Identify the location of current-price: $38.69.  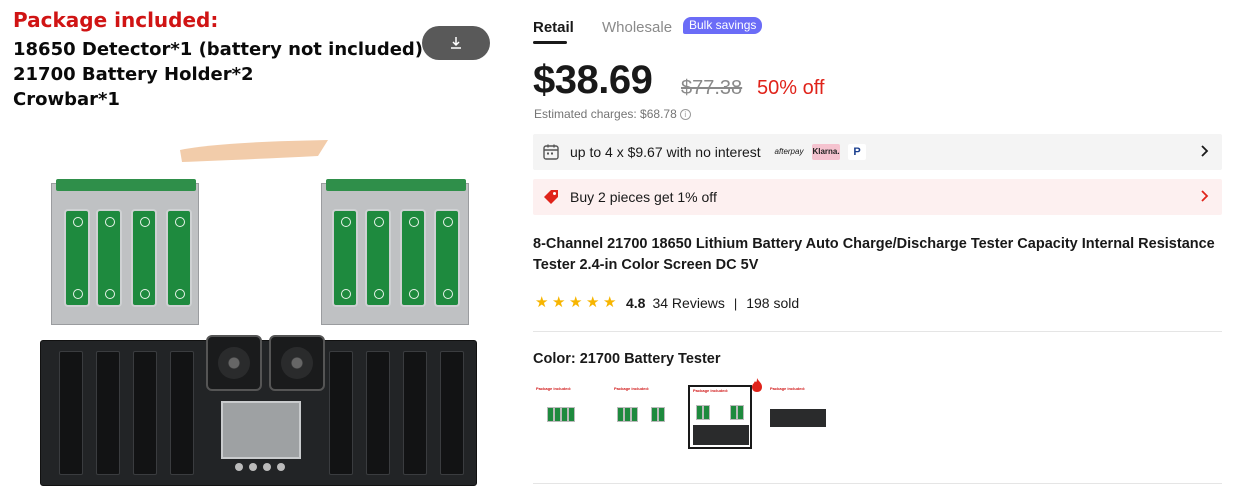
(593, 80).